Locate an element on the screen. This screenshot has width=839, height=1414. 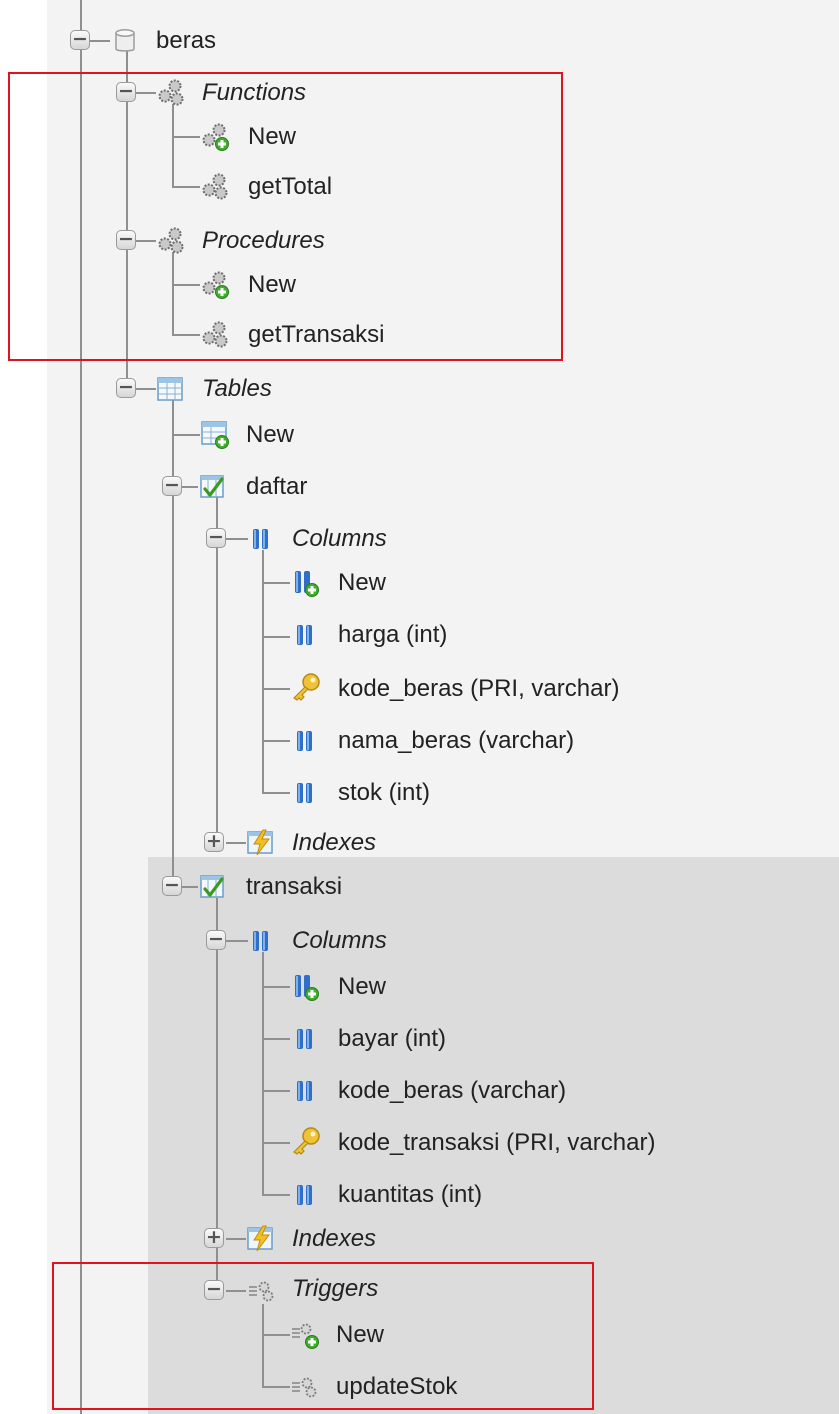
column-item: kode_beras (varchar) is located at coordinates (452, 1091).